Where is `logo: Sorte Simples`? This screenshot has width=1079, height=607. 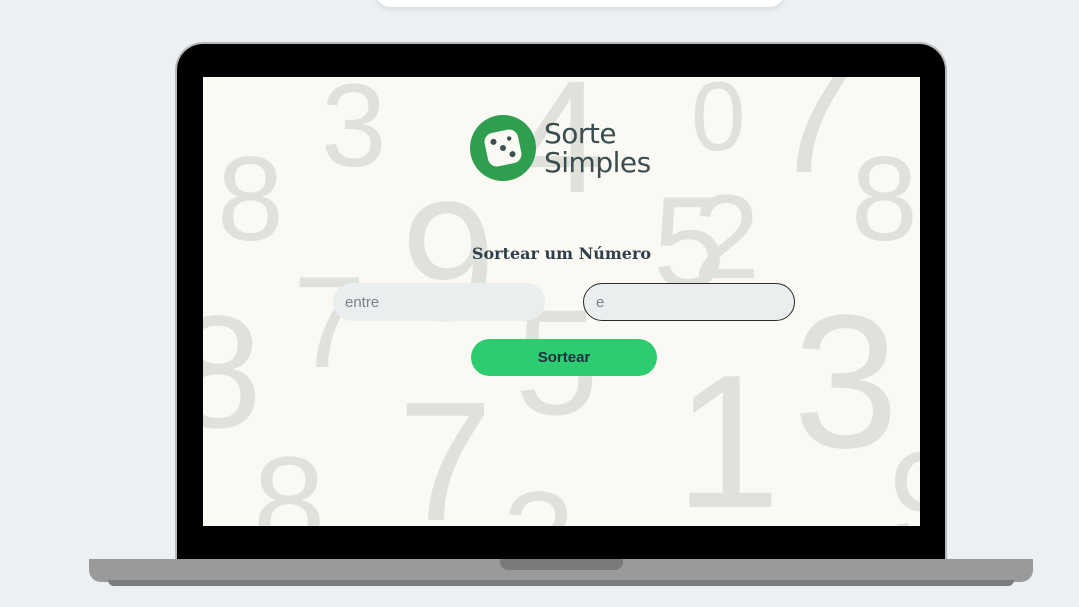 logo: Sorte Simples is located at coordinates (565, 150).